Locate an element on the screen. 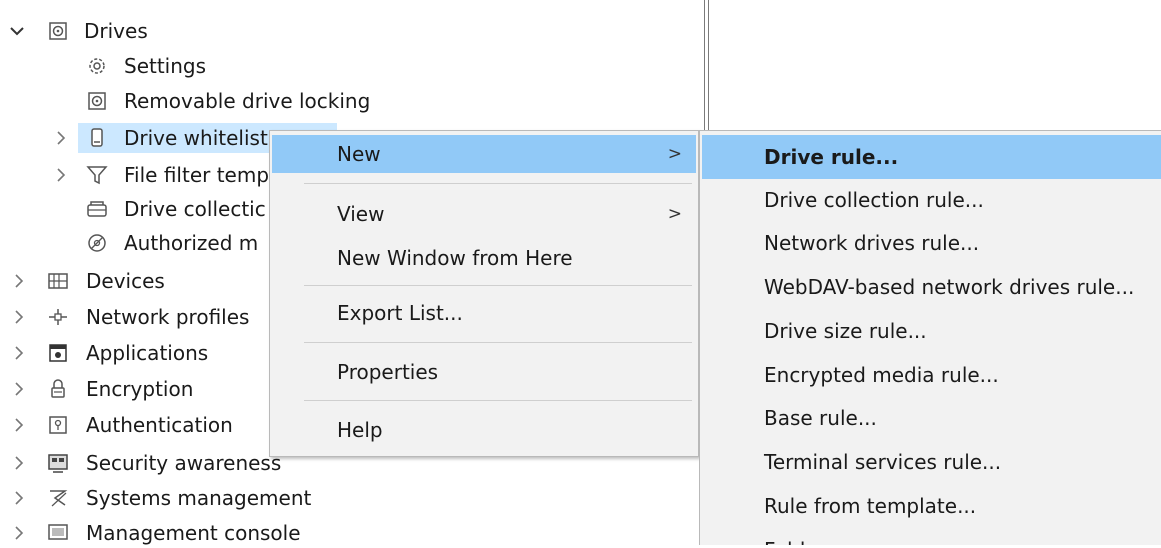 Image resolution: width=1161 pixels, height=548 pixels. menu-item-label: New Window from Here is located at coordinates (455, 258).